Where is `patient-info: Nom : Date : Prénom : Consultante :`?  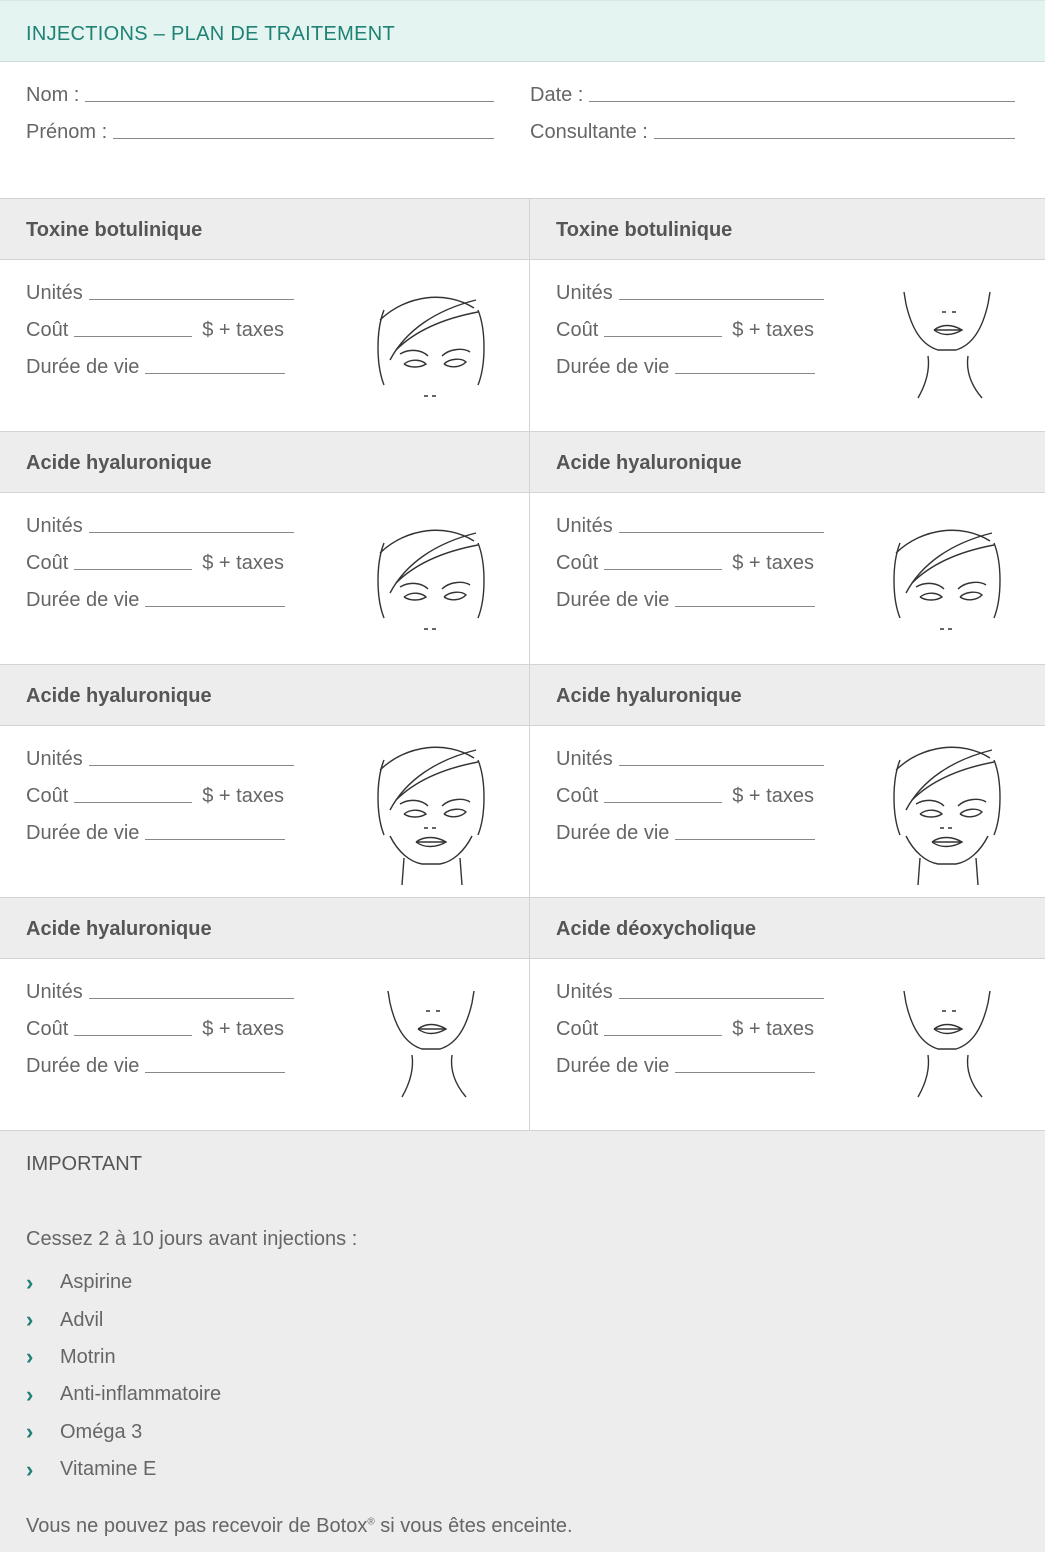
patient-info: Nom : Date : Prénom : Consultante : is located at coordinates (522, 130).